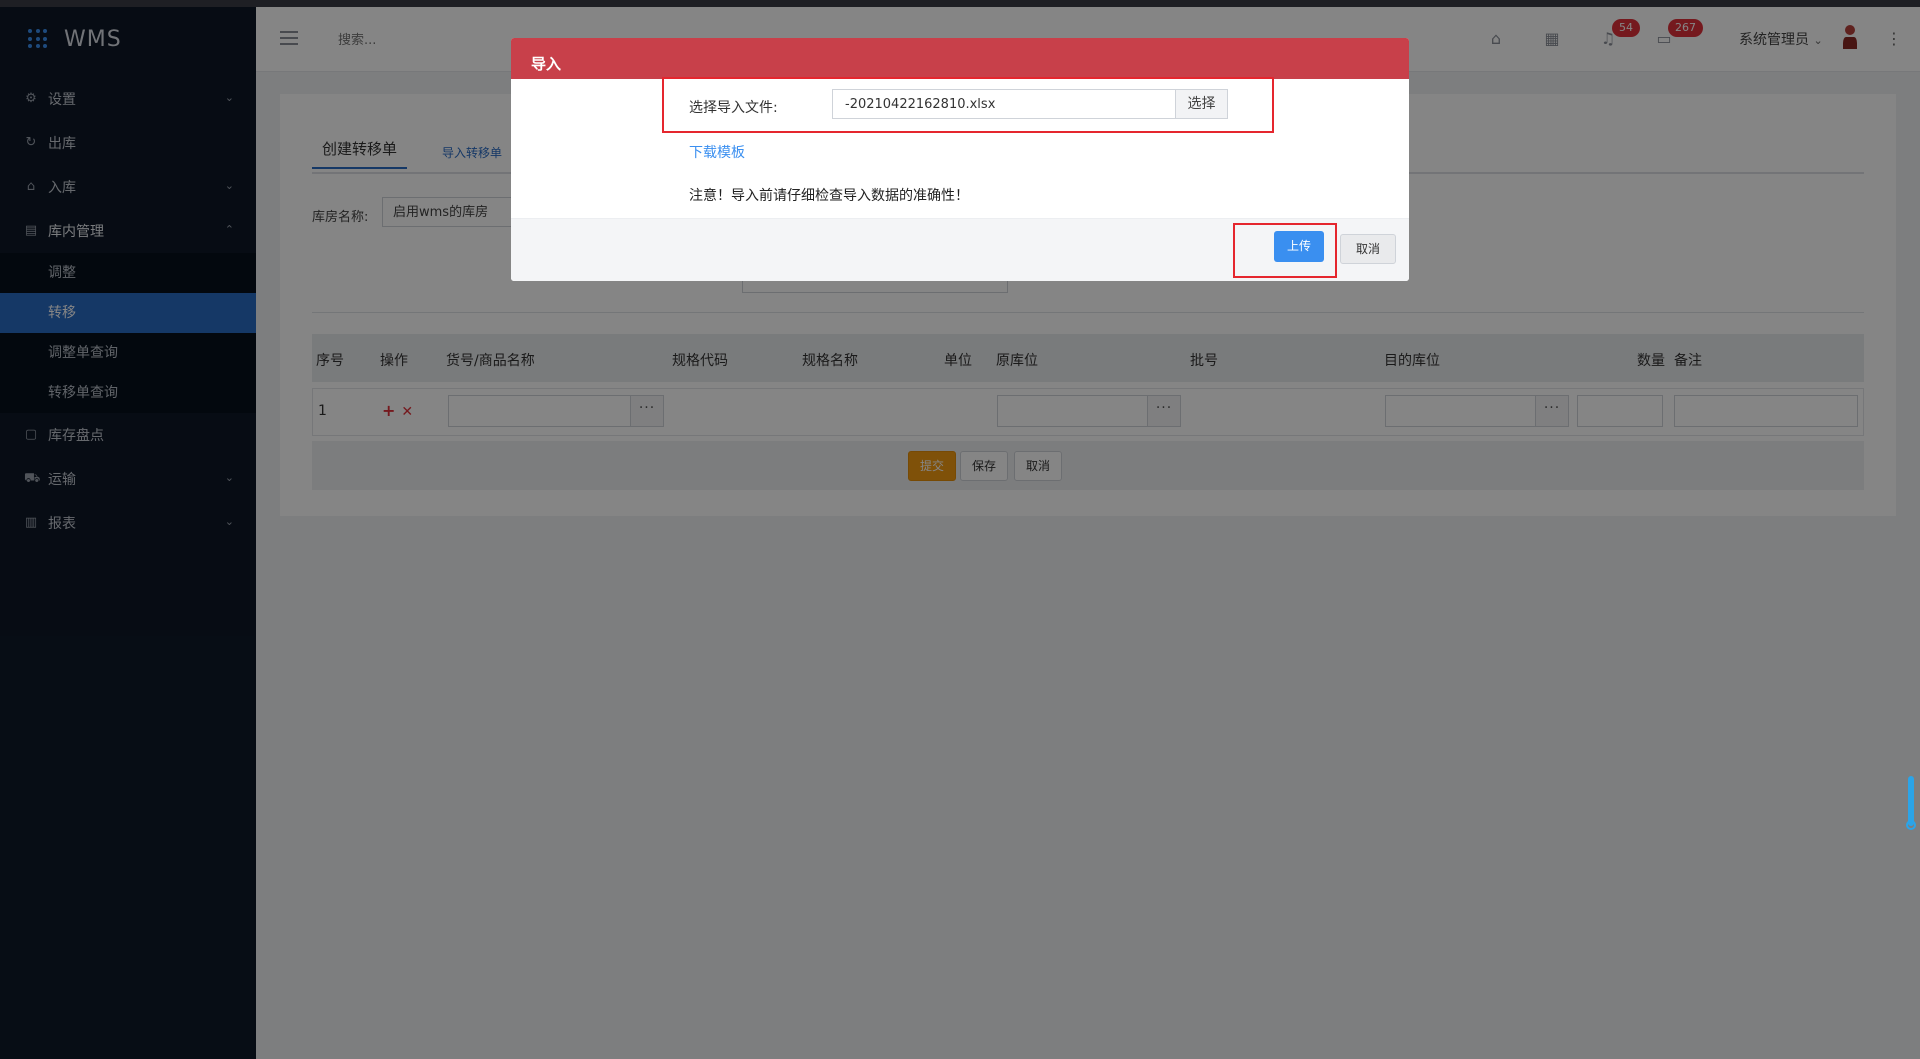  I want to click on upload-highlight-box, so click(1285, 250).